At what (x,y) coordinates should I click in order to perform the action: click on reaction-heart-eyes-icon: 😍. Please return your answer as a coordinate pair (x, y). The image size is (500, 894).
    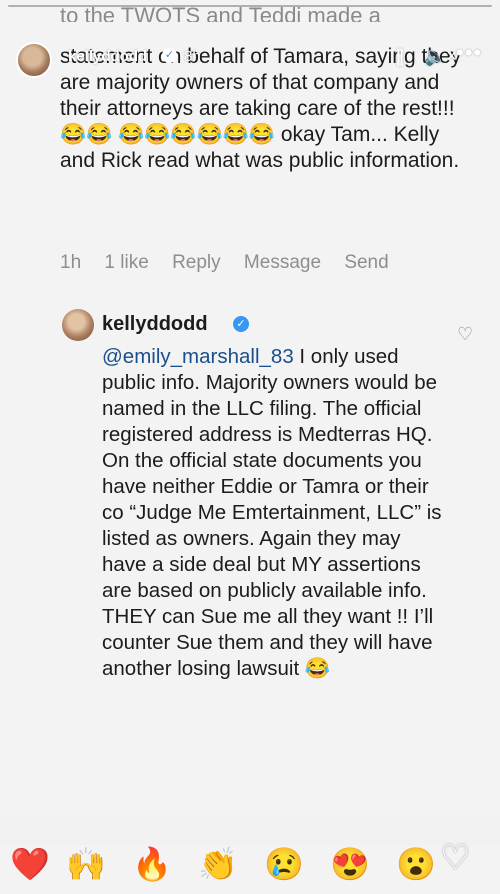
    Looking at the image, I should click on (350, 864).